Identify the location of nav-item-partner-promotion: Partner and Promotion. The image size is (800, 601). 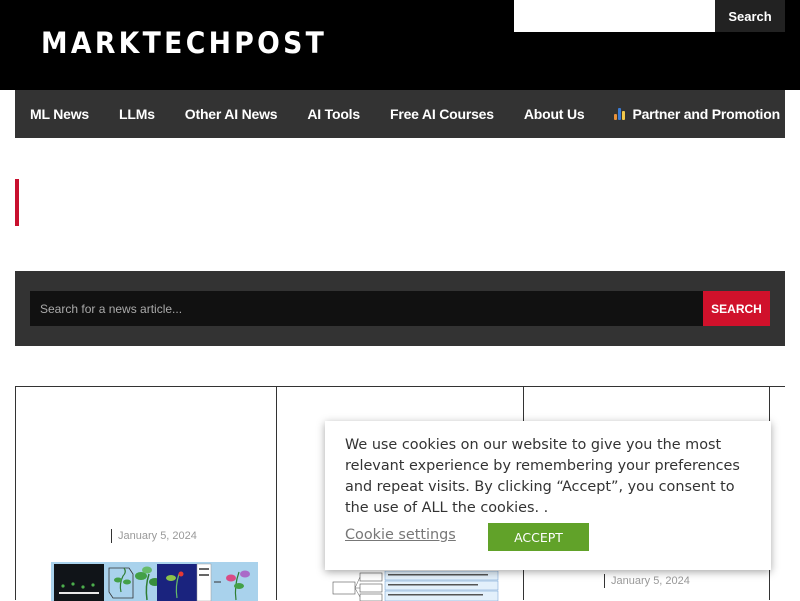
(697, 114).